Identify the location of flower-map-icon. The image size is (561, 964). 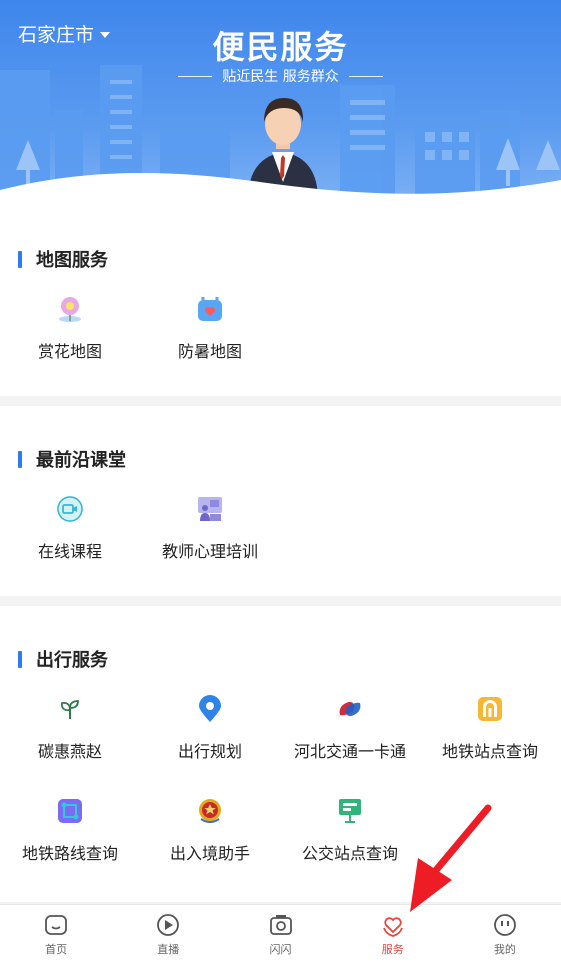
(70, 309).